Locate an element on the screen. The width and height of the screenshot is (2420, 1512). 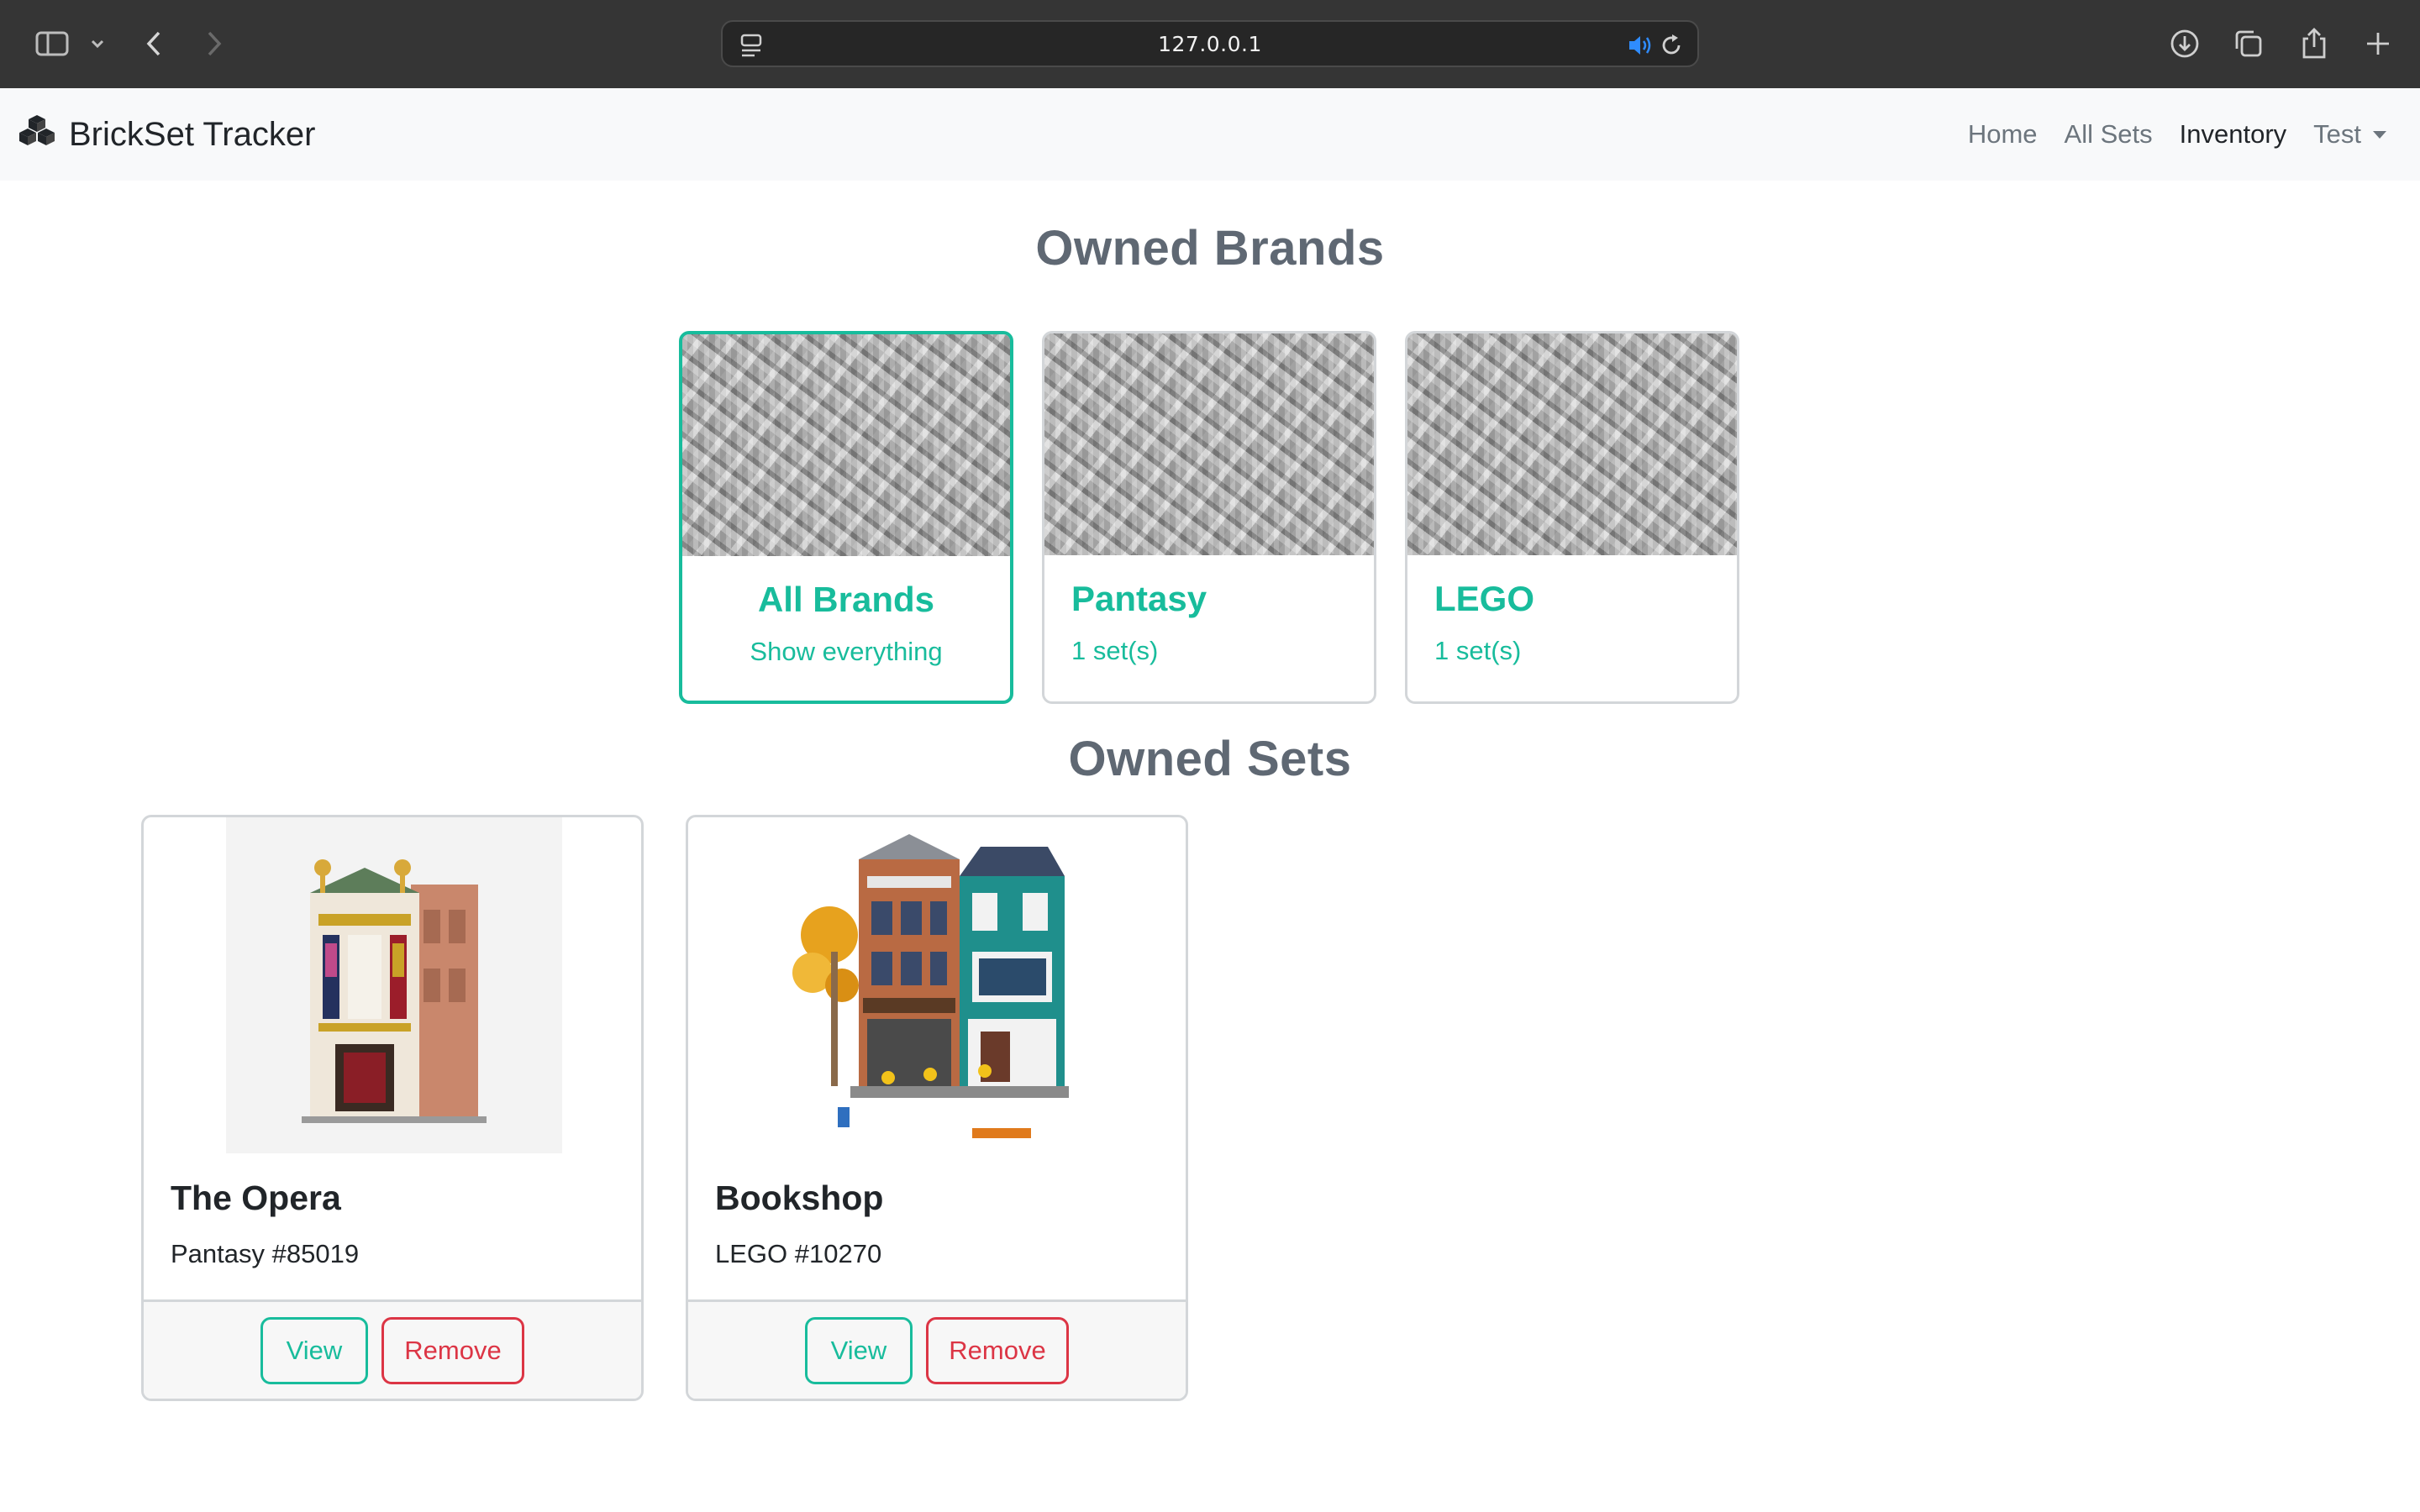
set-subtitle: LEGO #10270 is located at coordinates (798, 1253).